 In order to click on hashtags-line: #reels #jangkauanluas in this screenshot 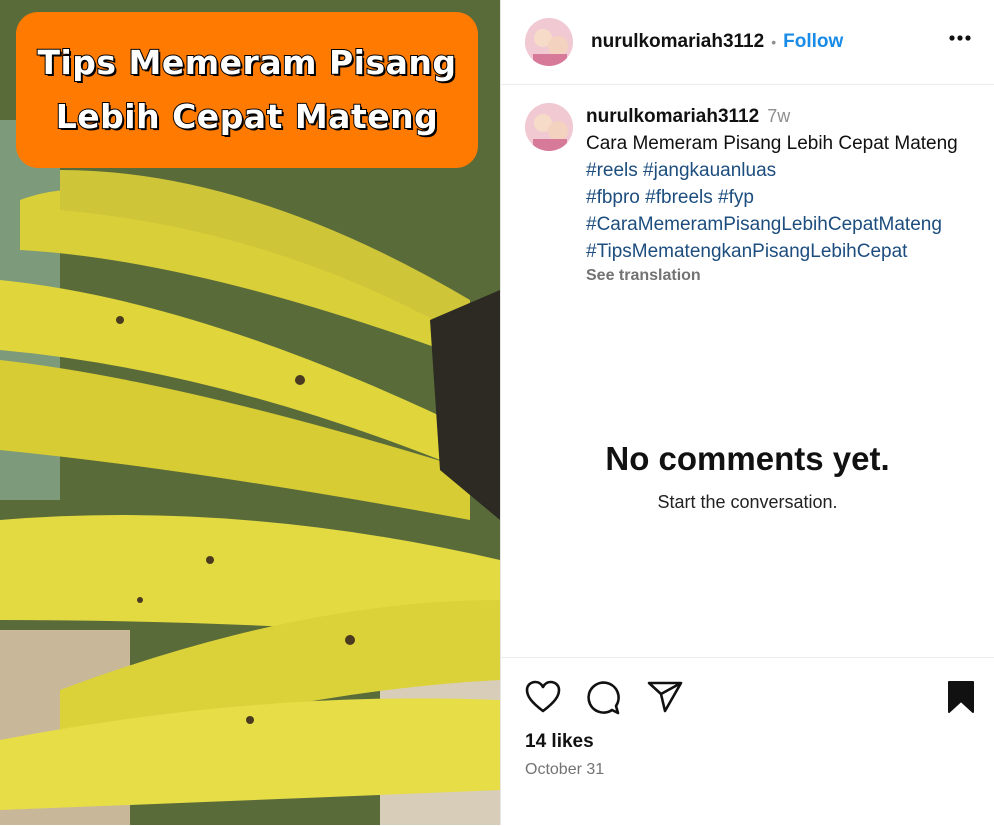, I will do `click(783, 170)`.